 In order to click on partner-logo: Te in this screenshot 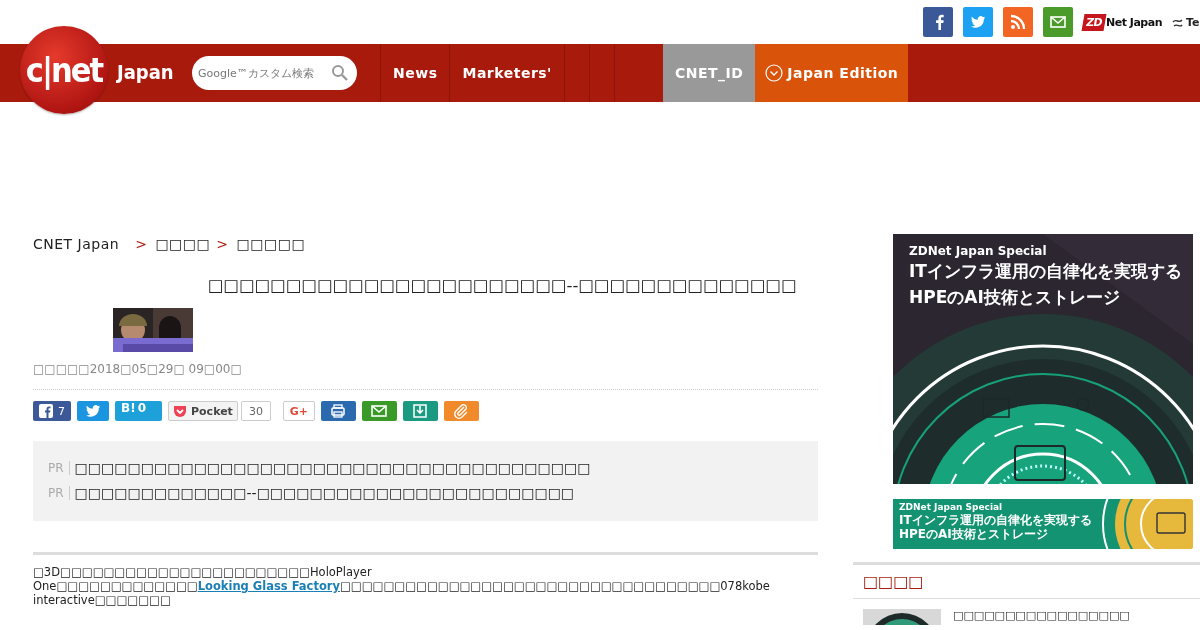, I will do `click(1186, 22)`.